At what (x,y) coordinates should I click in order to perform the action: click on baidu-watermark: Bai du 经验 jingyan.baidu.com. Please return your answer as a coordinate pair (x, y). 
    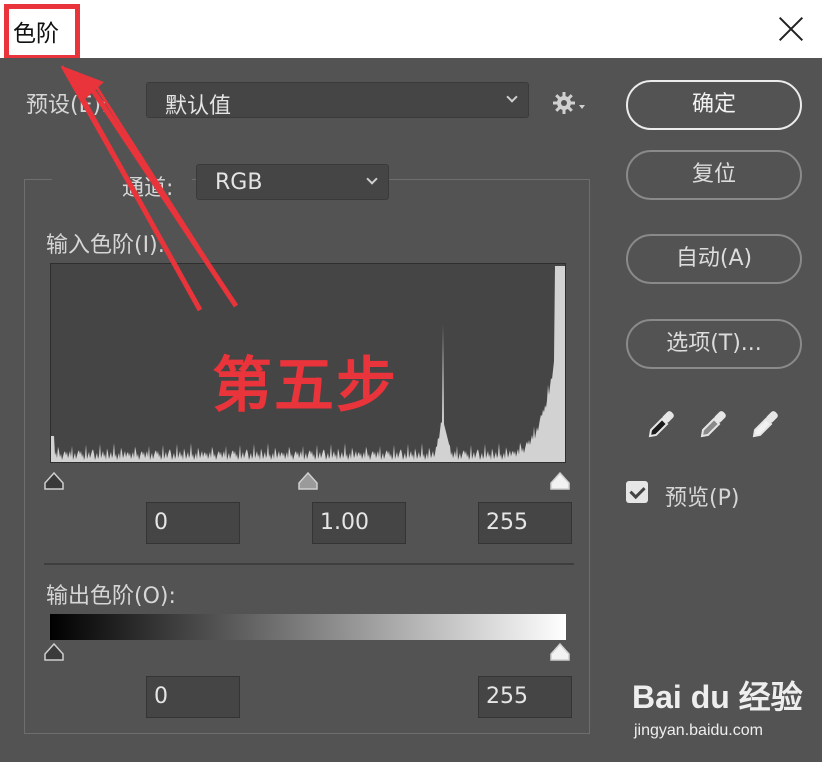
    Looking at the image, I should click on (717, 712).